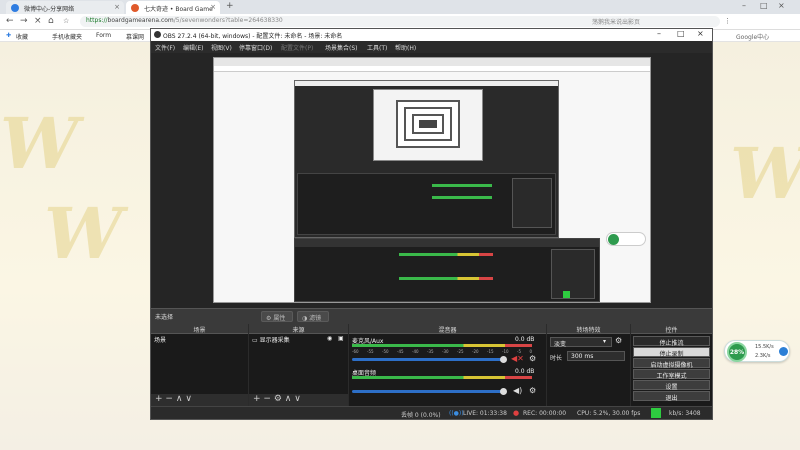  I want to click on recursive-frame, so click(428, 124).